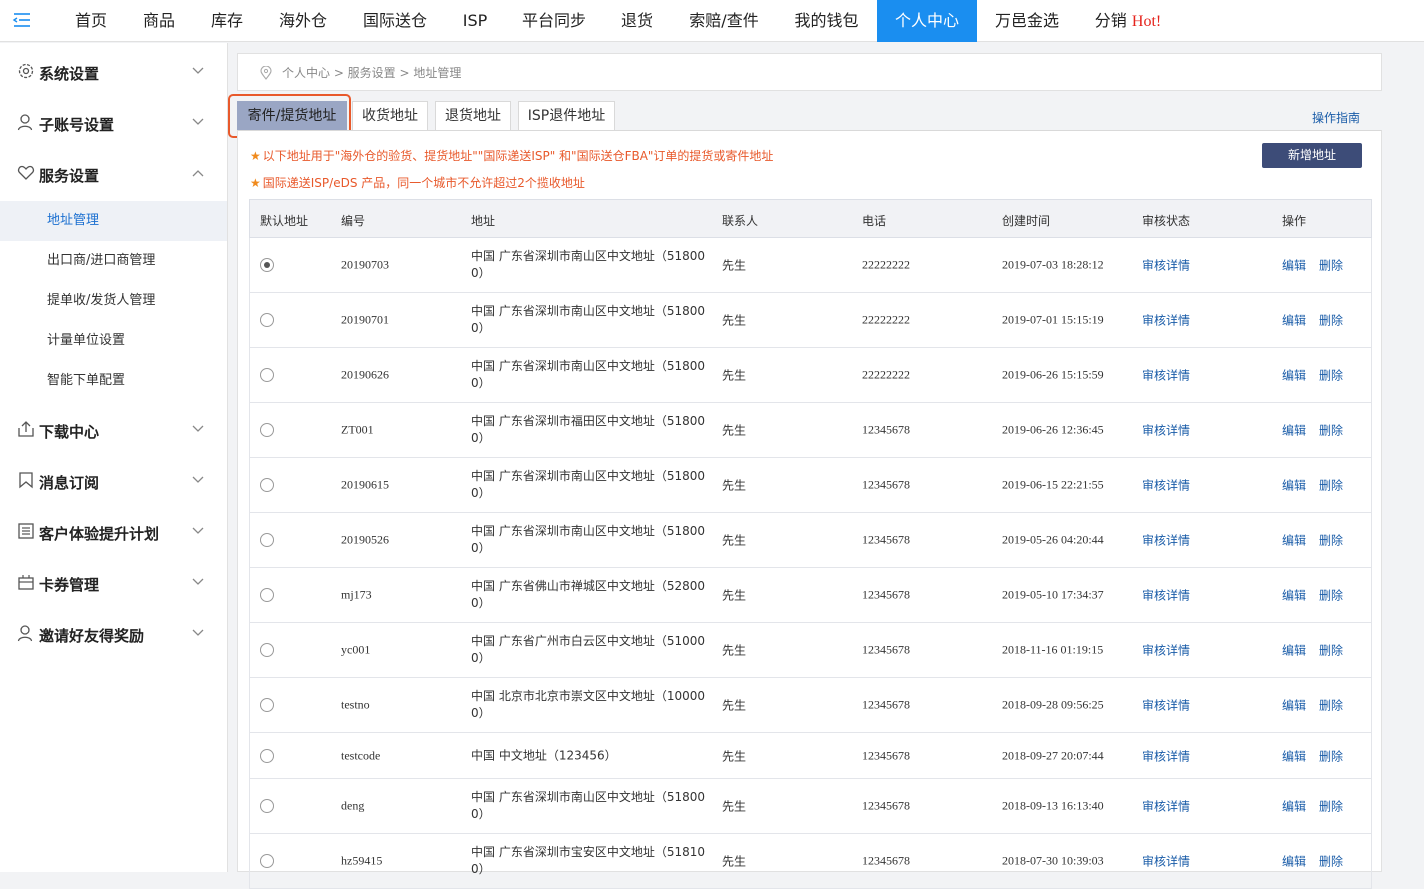 The width and height of the screenshot is (1424, 889). Describe the element at coordinates (113, 341) in the screenshot. I see `sidebar-item-unit-settings: 计量单位设置` at that location.